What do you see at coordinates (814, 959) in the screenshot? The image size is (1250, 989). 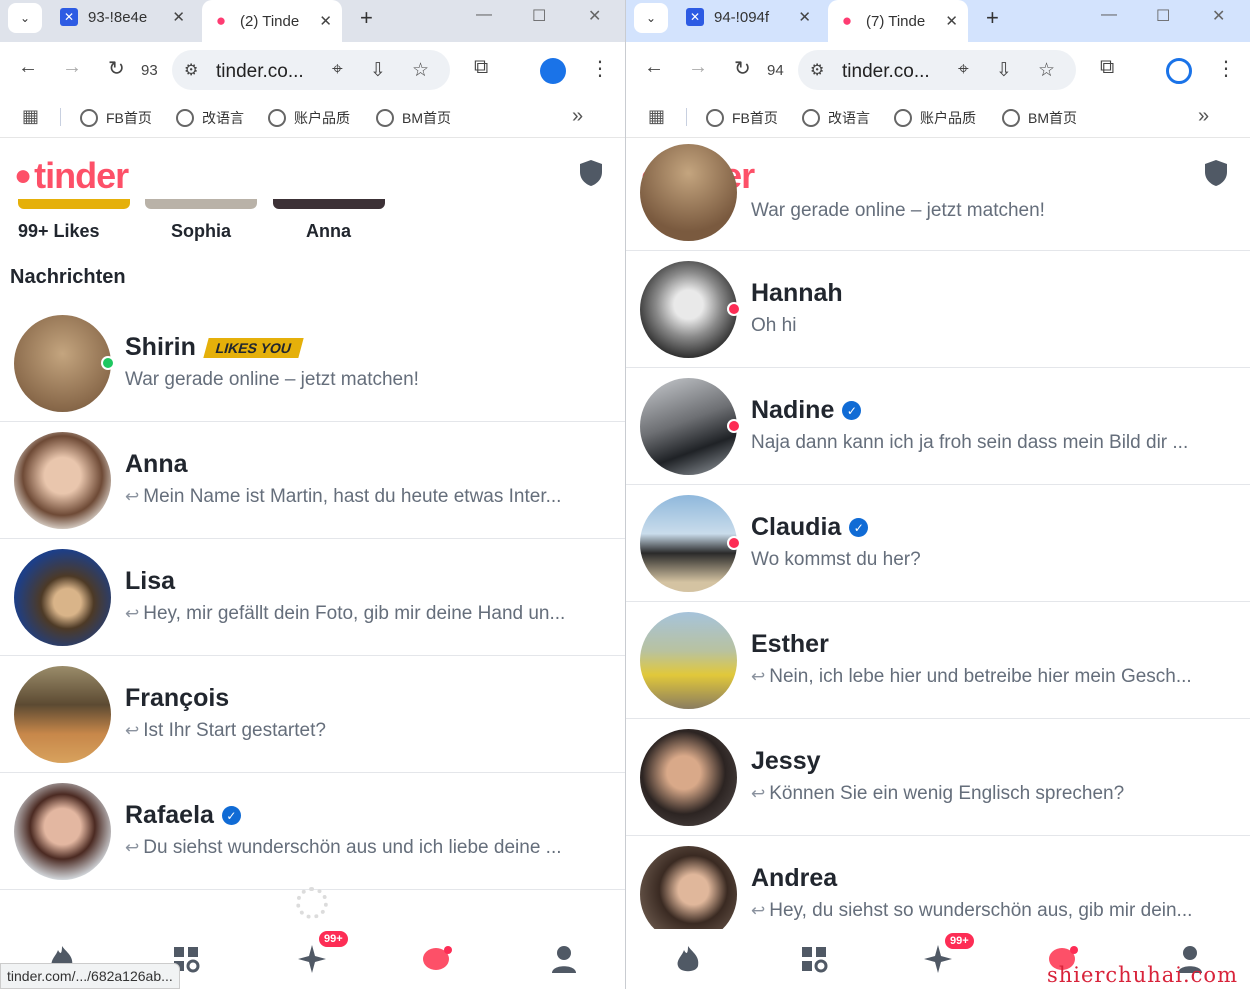 I see `nav-explore-icon` at bounding box center [814, 959].